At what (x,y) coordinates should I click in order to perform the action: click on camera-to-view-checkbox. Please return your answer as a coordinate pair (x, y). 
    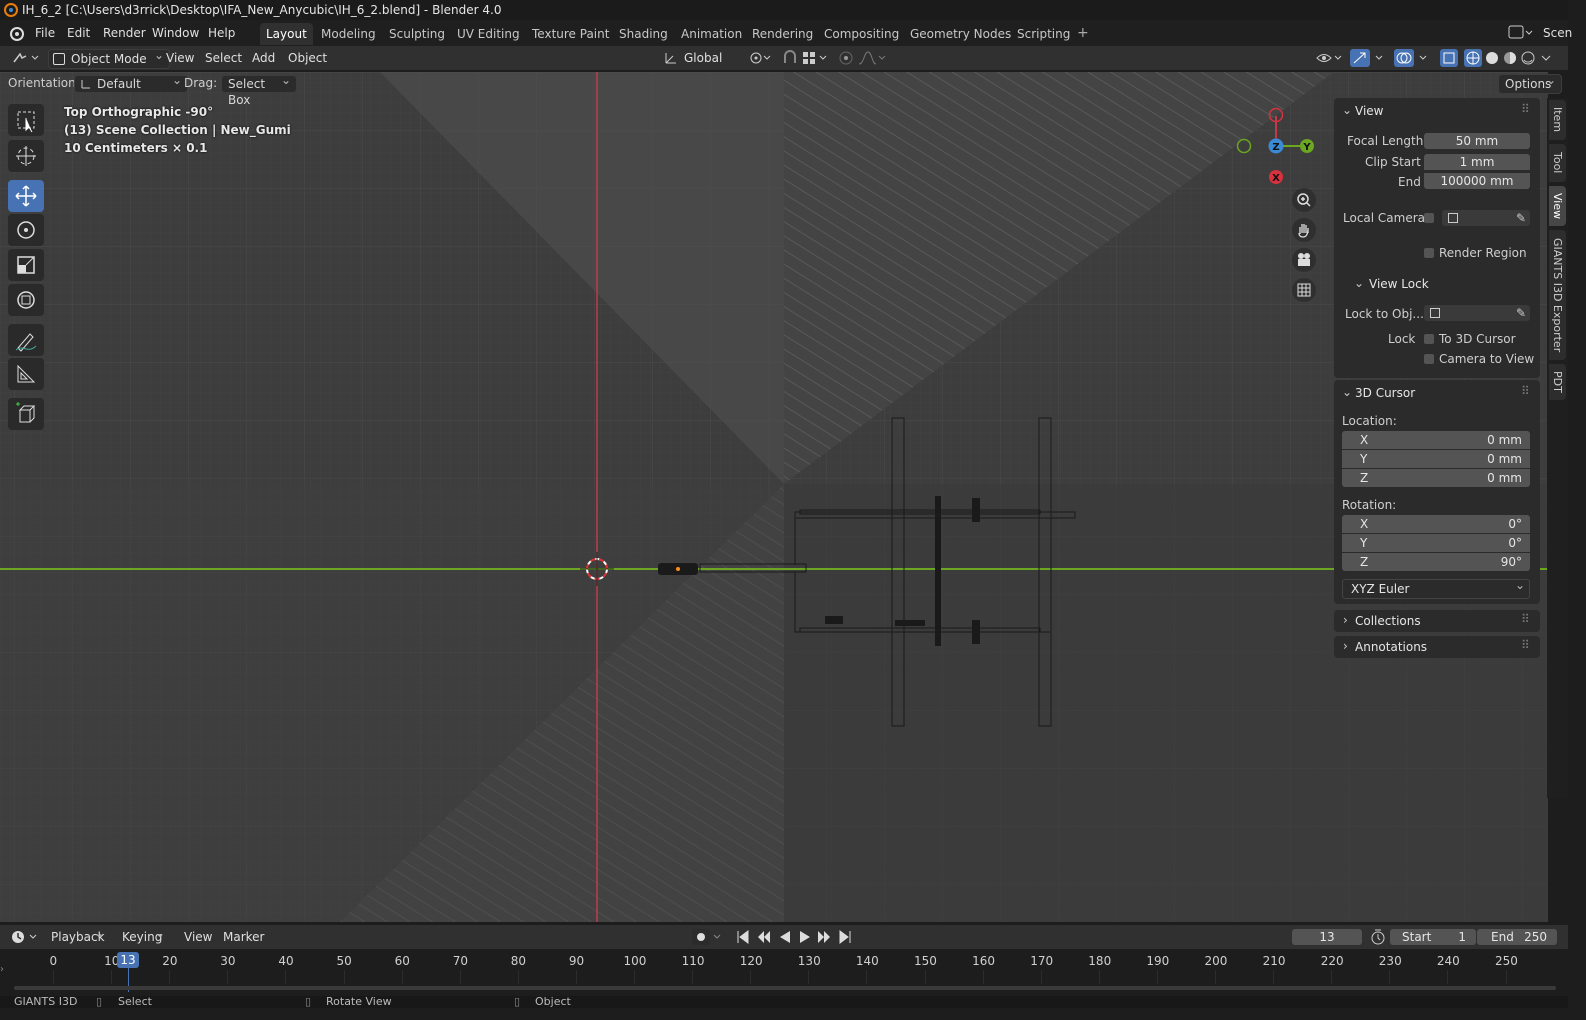
    Looking at the image, I should click on (1429, 359).